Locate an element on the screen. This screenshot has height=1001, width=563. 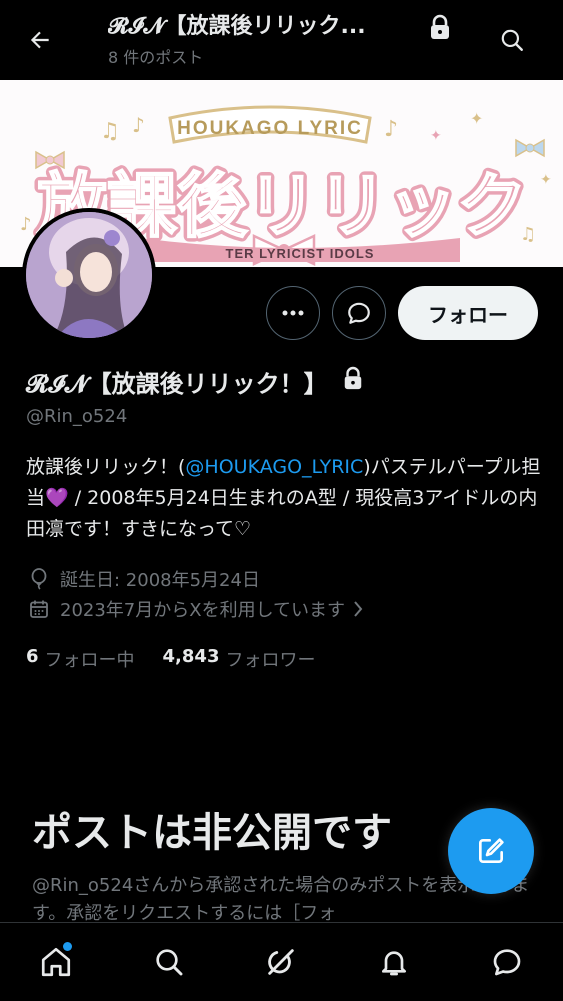
bio-text-start: 放課後リリック！( is located at coordinates (106, 467).